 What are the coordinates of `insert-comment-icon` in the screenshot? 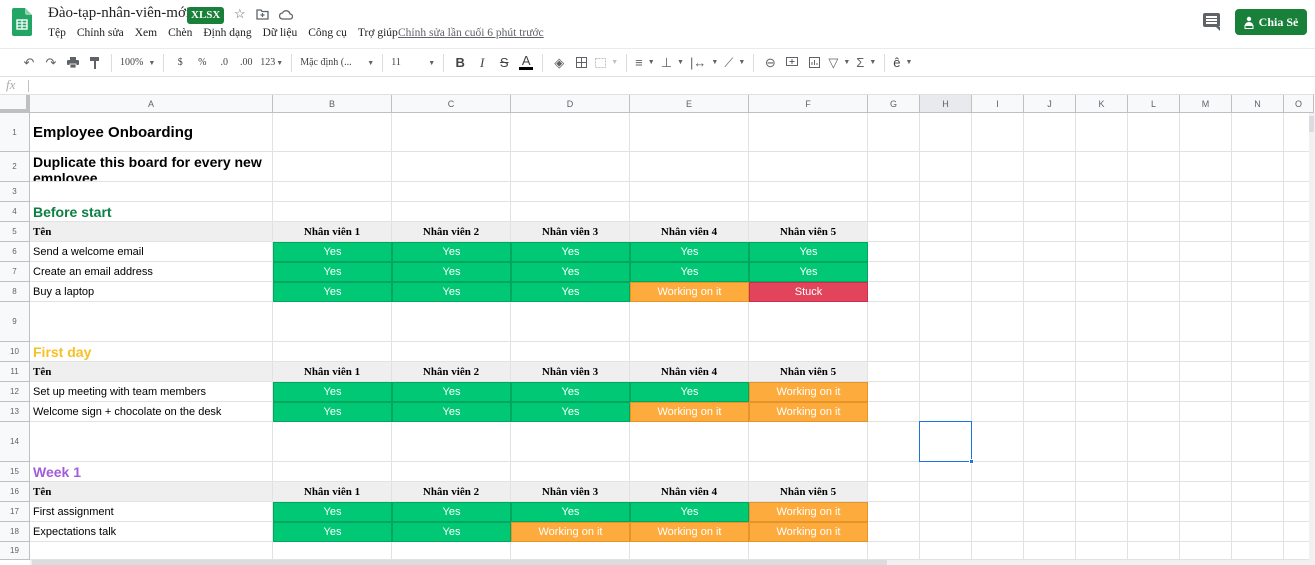 It's located at (792, 63).